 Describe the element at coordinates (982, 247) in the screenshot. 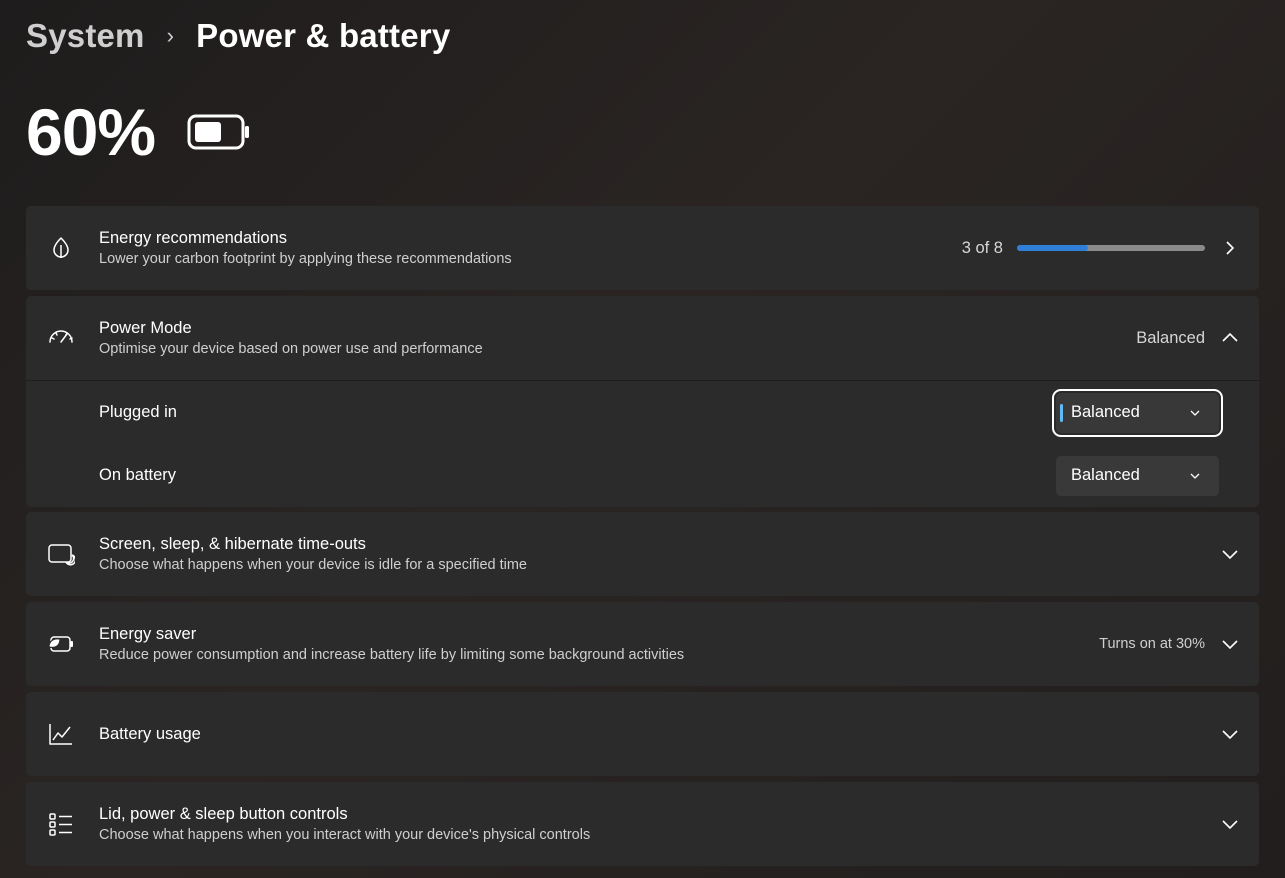

I see `recommendations-count: 3 of 8` at that location.